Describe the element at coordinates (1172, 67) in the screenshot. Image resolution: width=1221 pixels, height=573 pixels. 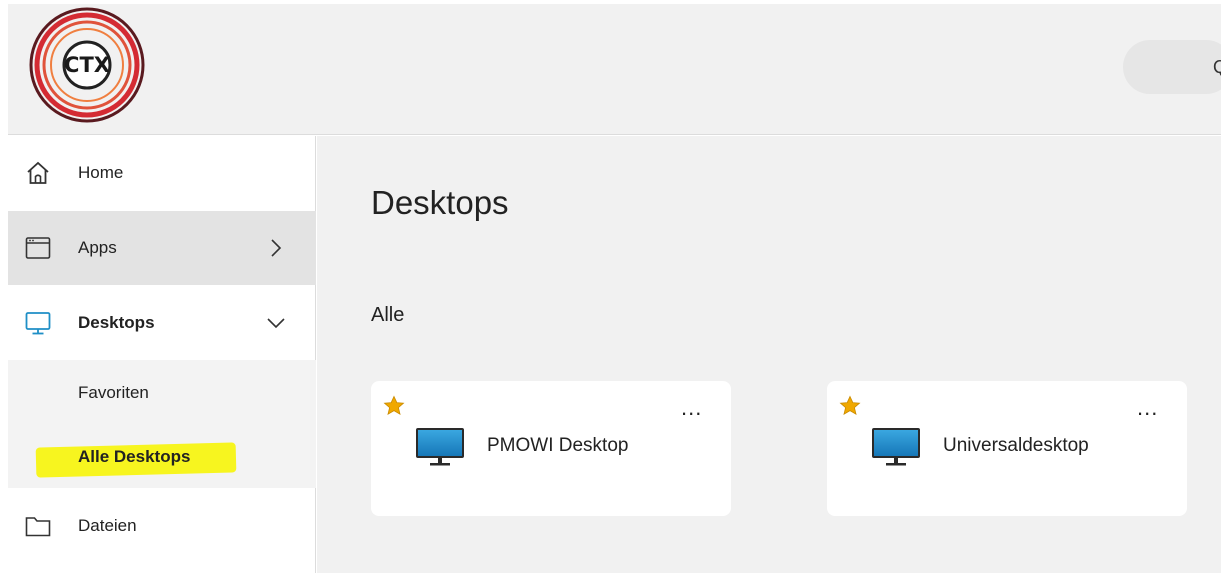
I see `search-bar: Q` at that location.